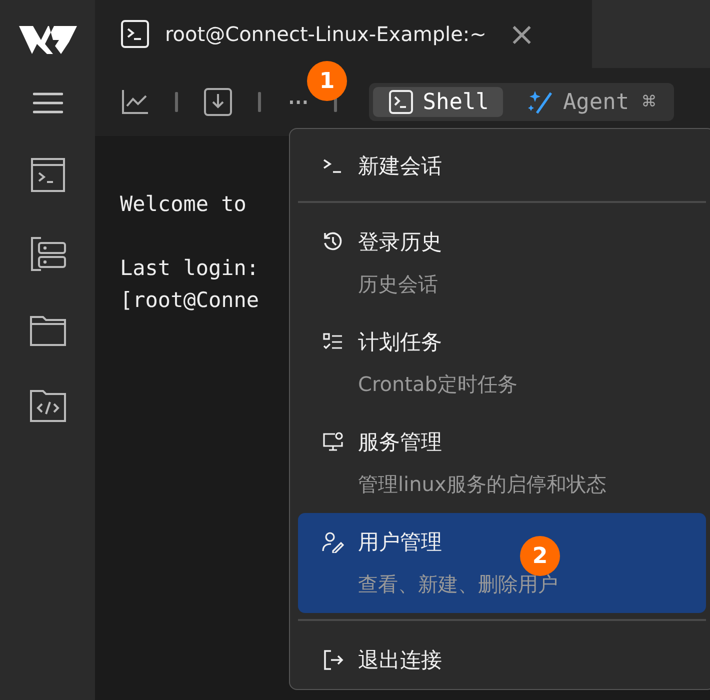 The image size is (710, 700). I want to click on menu-item: 计划任务 Crontab定时任务, so click(502, 363).